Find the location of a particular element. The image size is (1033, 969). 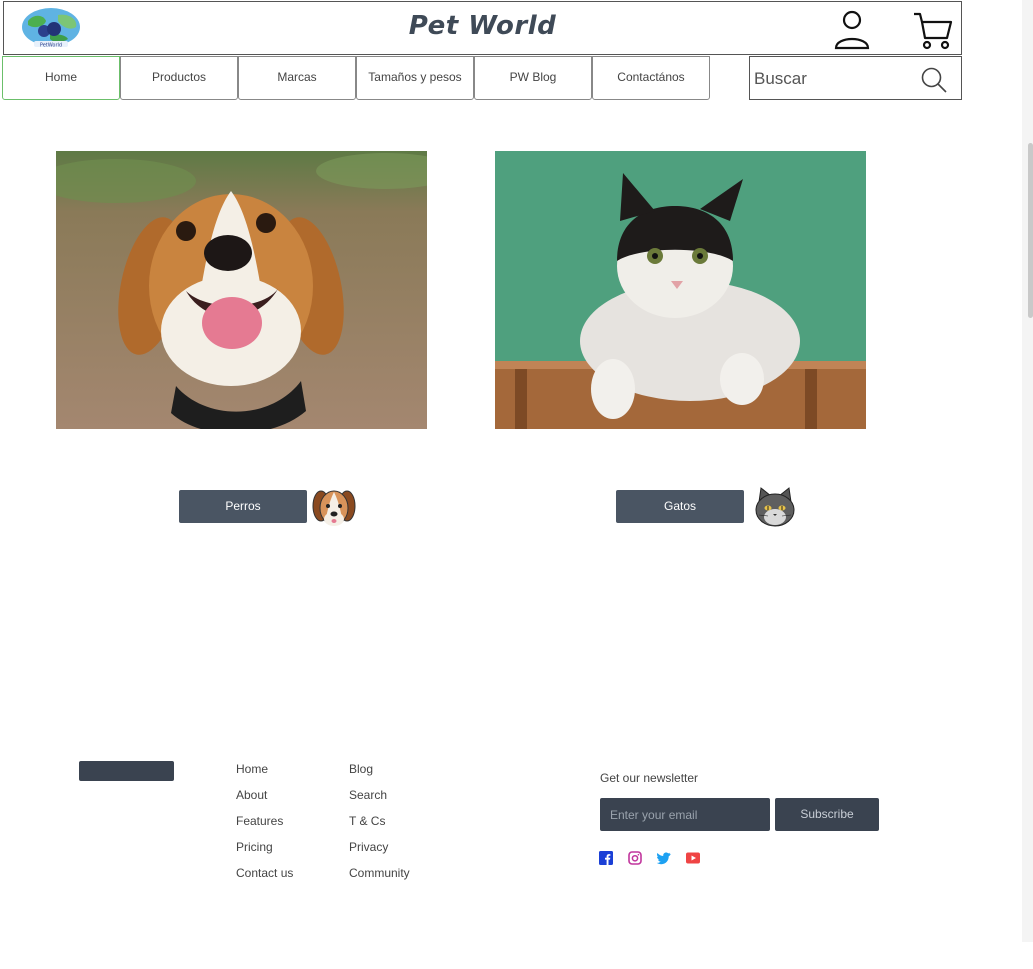

cat-photo is located at coordinates (680, 290).